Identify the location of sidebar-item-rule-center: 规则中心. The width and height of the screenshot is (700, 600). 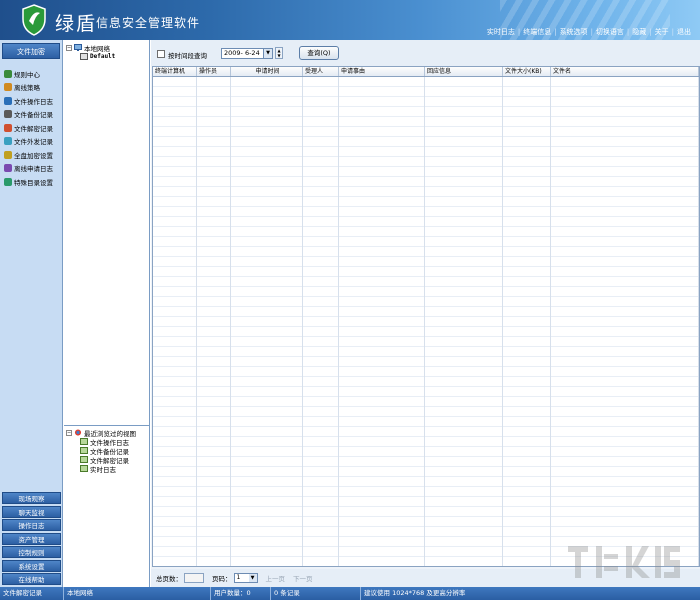
(31, 74).